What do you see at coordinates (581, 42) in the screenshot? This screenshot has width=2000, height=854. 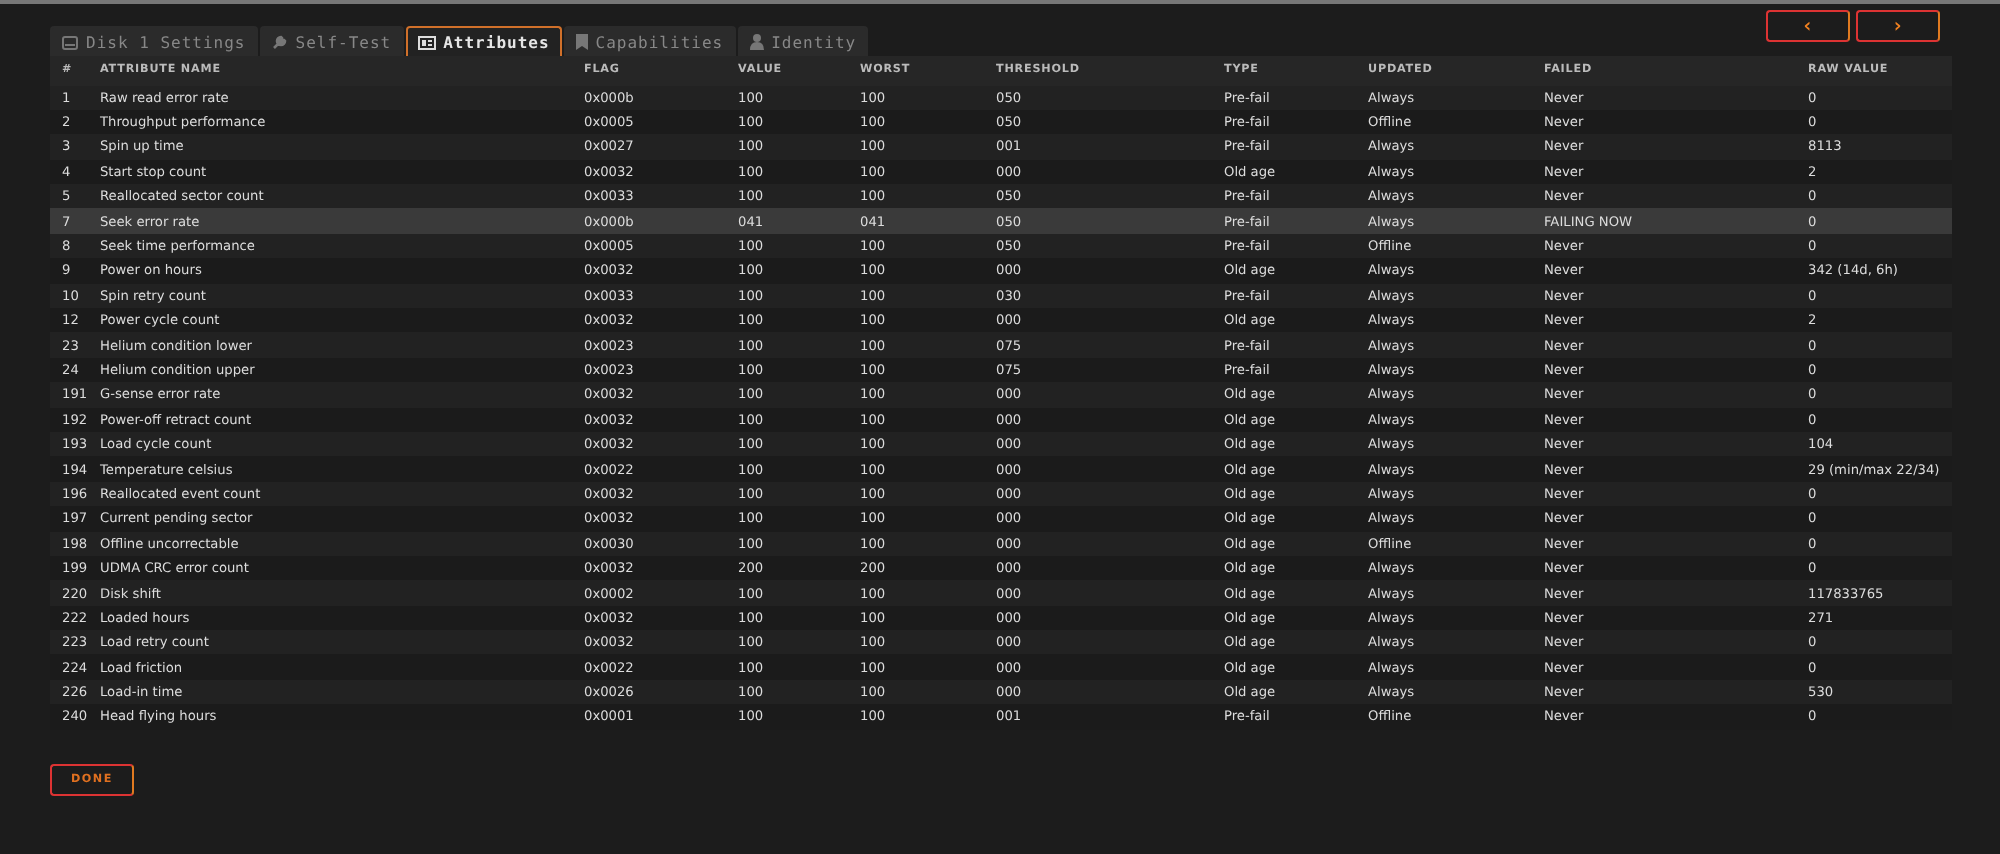 I see `bookmark-icon` at bounding box center [581, 42].